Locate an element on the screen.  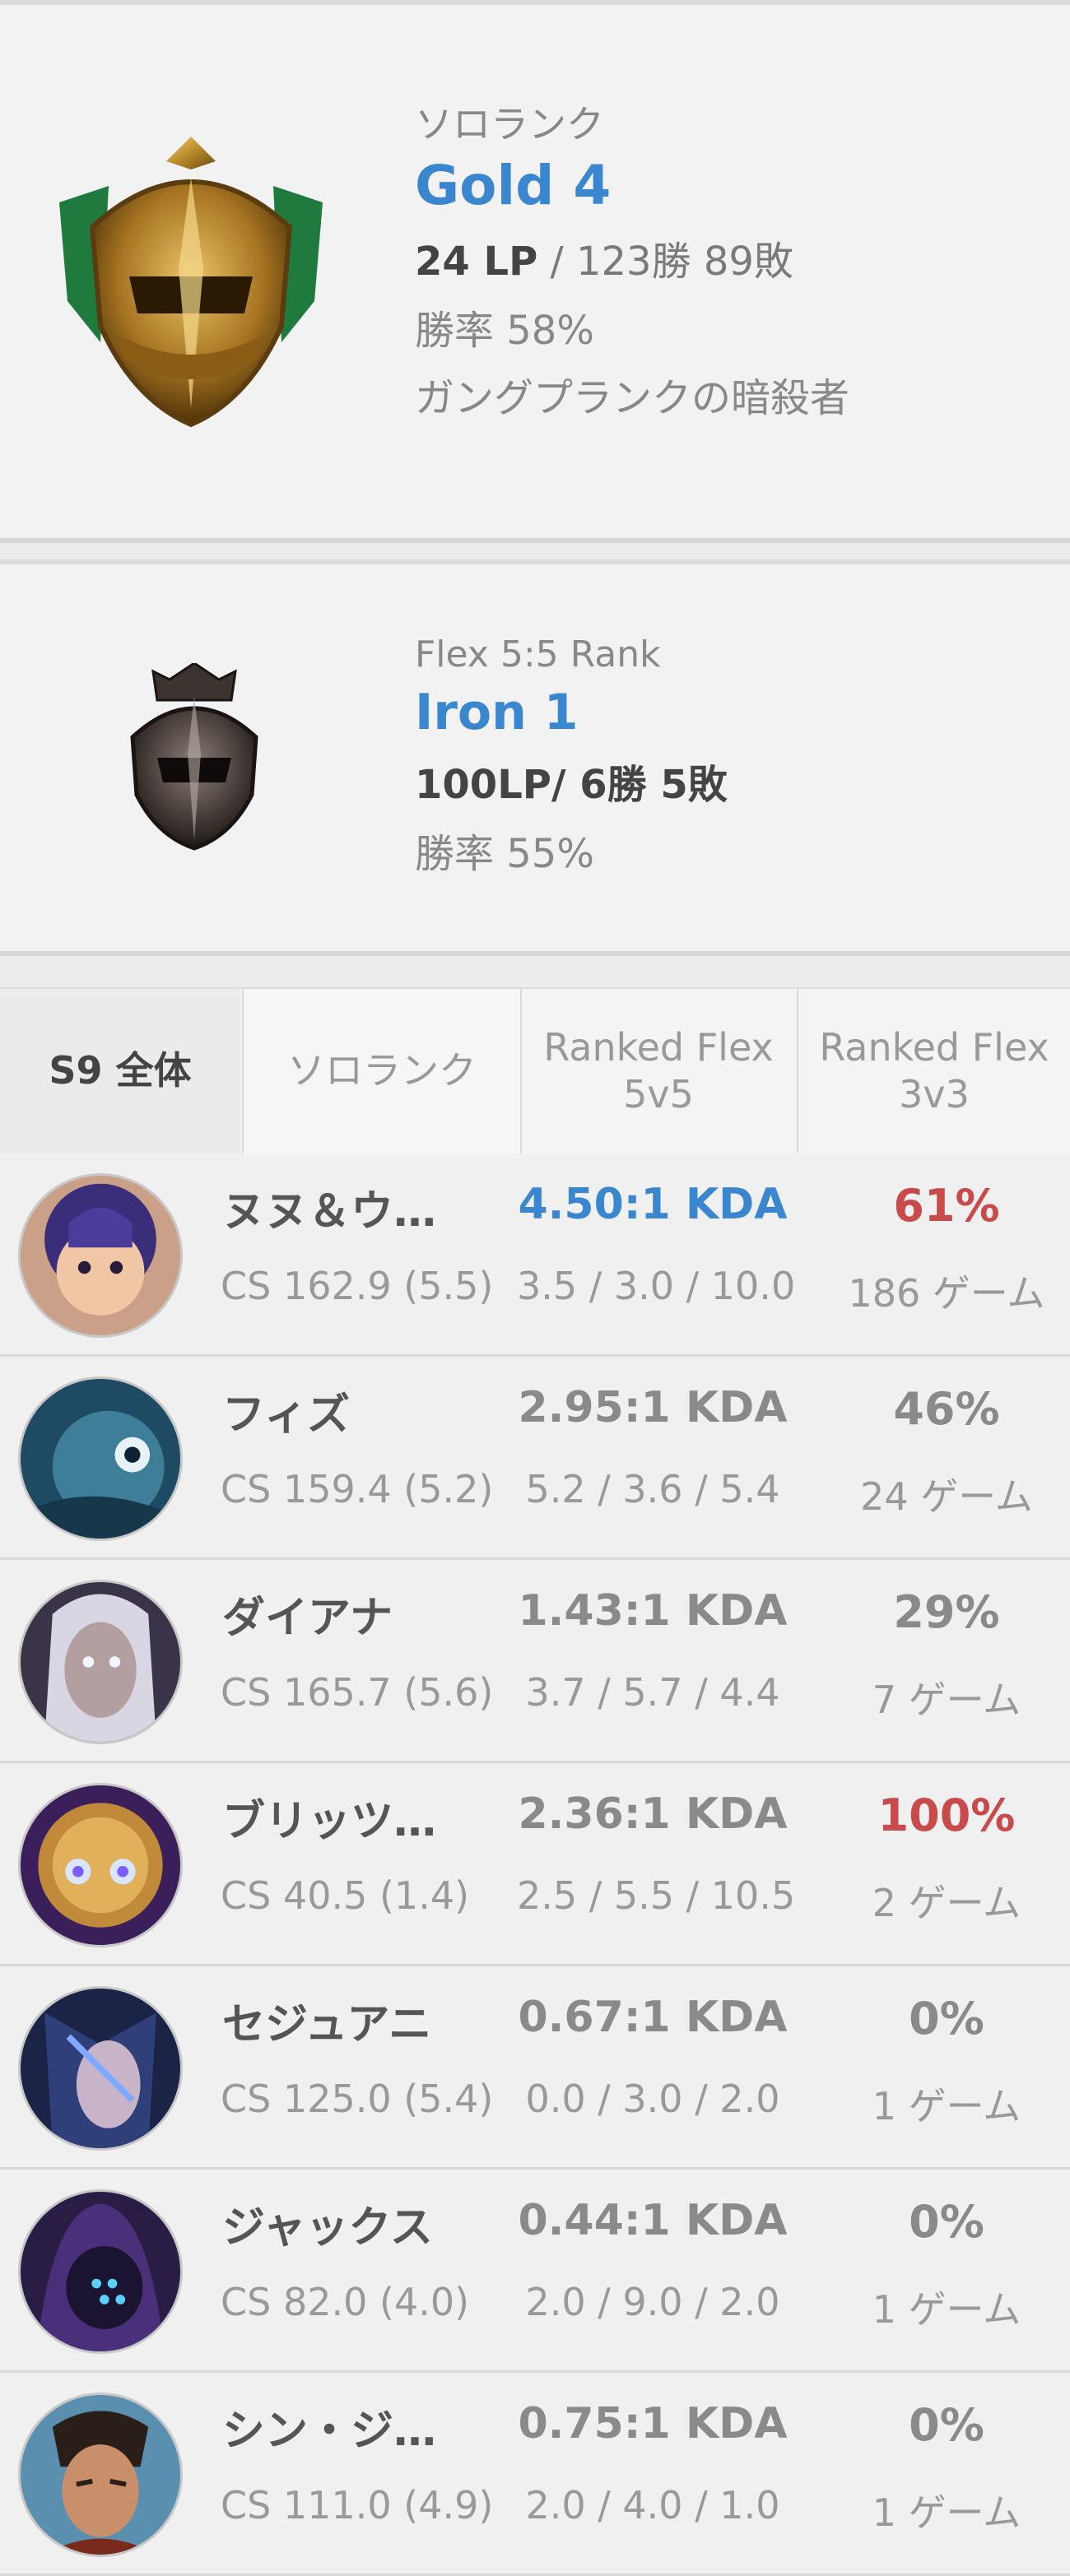
win-loss-record: / 123勝 89敗 is located at coordinates (665, 261).